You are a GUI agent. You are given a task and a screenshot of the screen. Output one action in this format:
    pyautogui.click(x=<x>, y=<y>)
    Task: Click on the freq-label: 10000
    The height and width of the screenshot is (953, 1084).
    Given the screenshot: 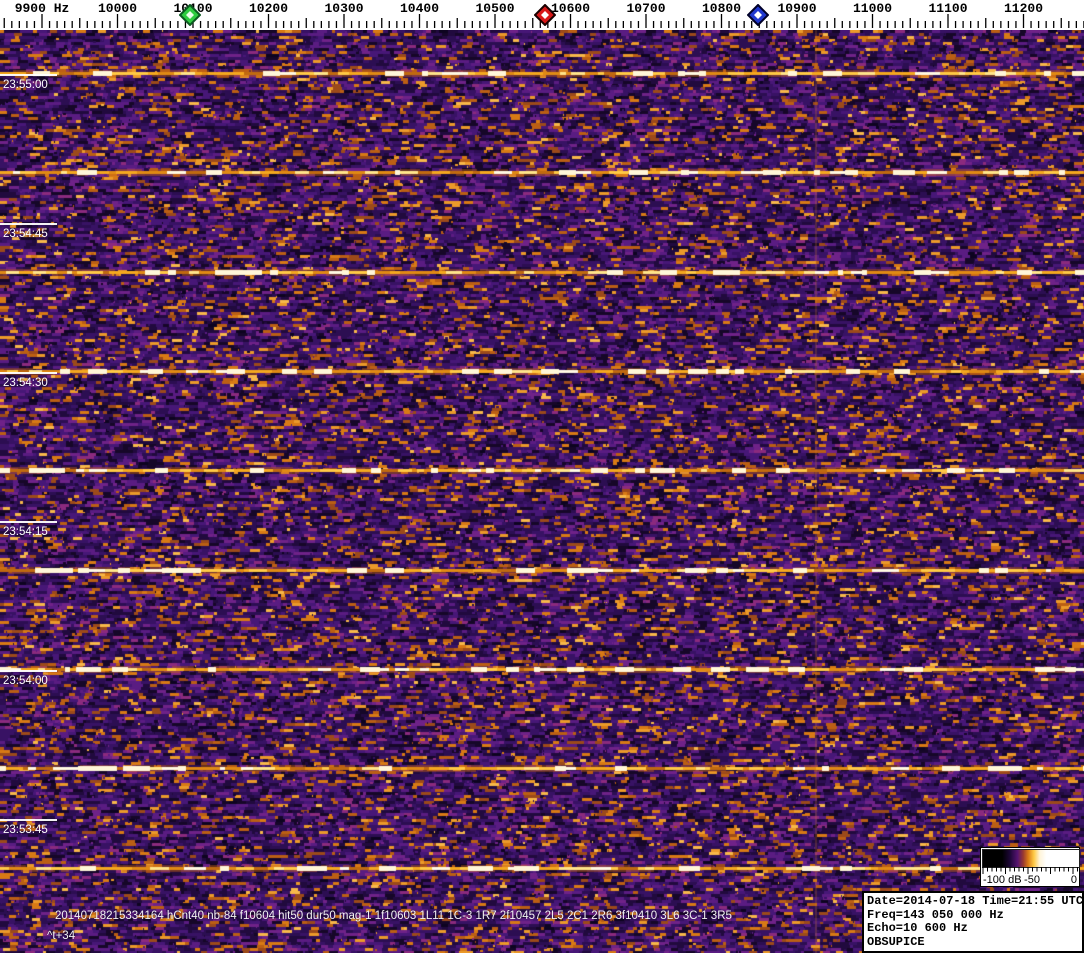 What is the action you would take?
    pyautogui.click(x=117, y=8)
    